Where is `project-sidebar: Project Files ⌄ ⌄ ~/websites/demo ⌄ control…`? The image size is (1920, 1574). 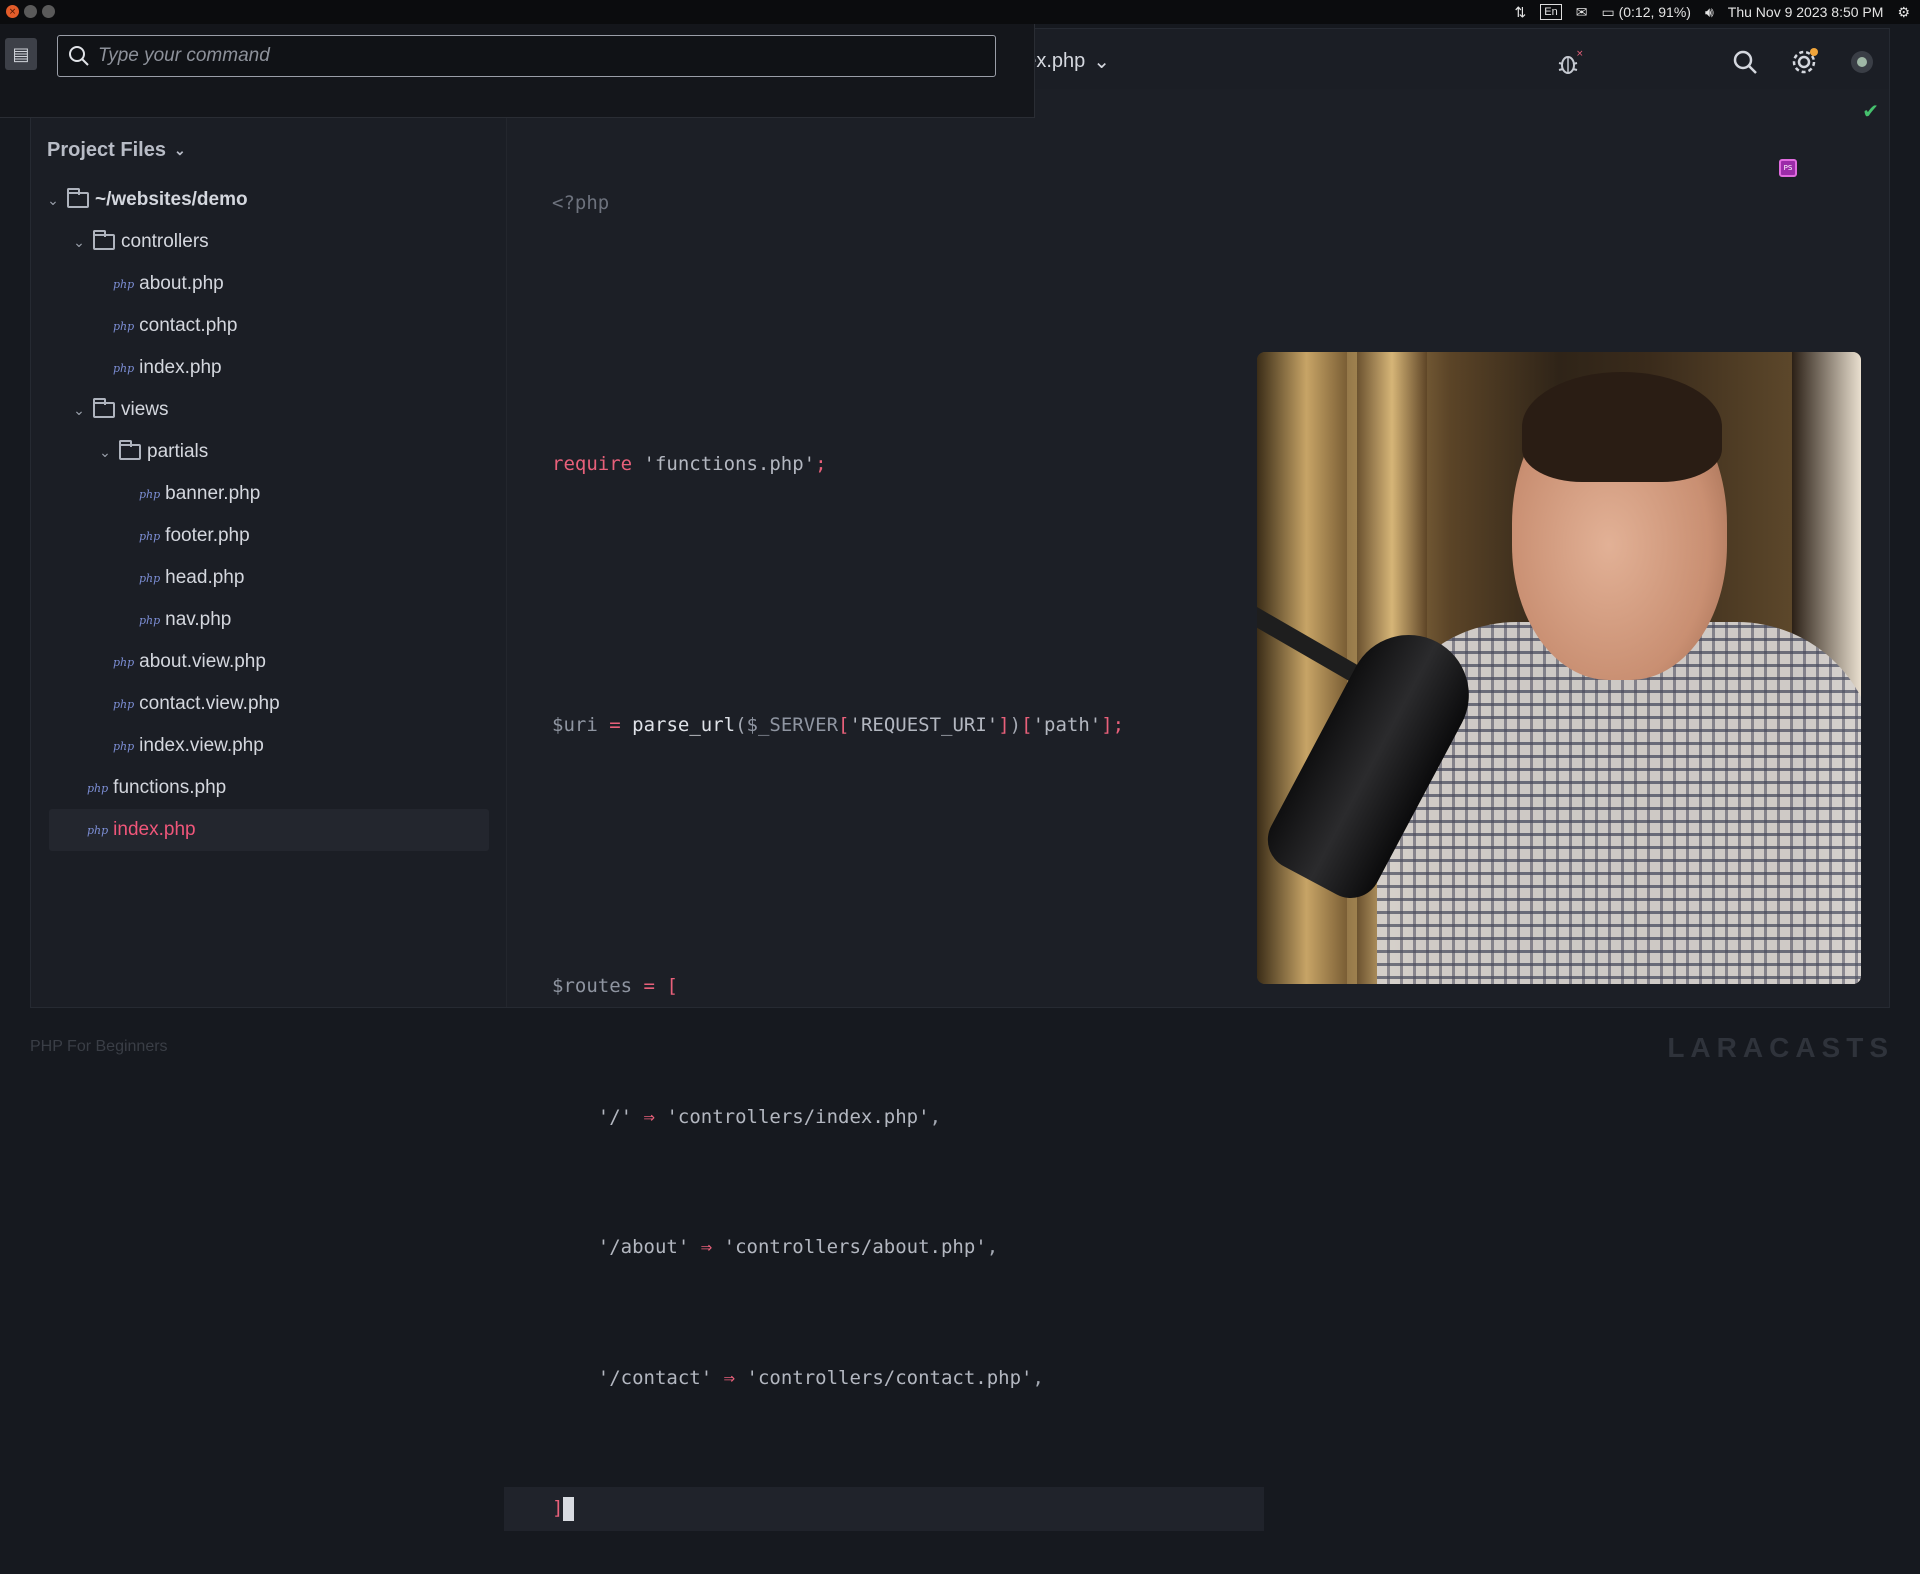
project-sidebar: Project Files ⌄ ⌄ ~/websites/demo ⌄ control… is located at coordinates (269, 548).